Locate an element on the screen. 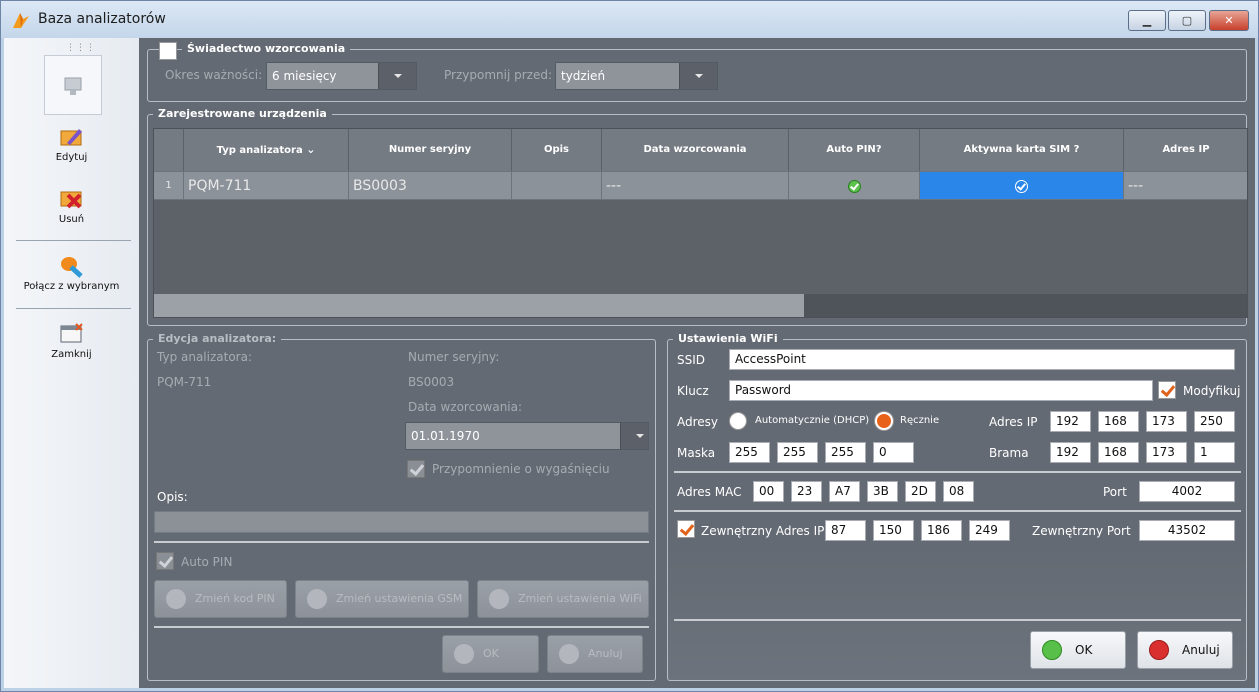 This screenshot has height=692, width=1259. port-input: 4002 is located at coordinates (1187, 491).